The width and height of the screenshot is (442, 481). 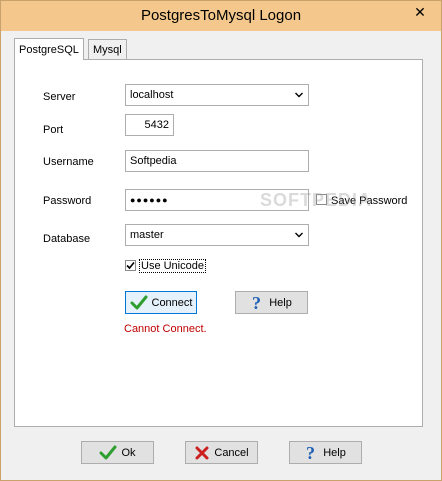 I want to click on use-unicode-label: Use Unicode, so click(x=172, y=266).